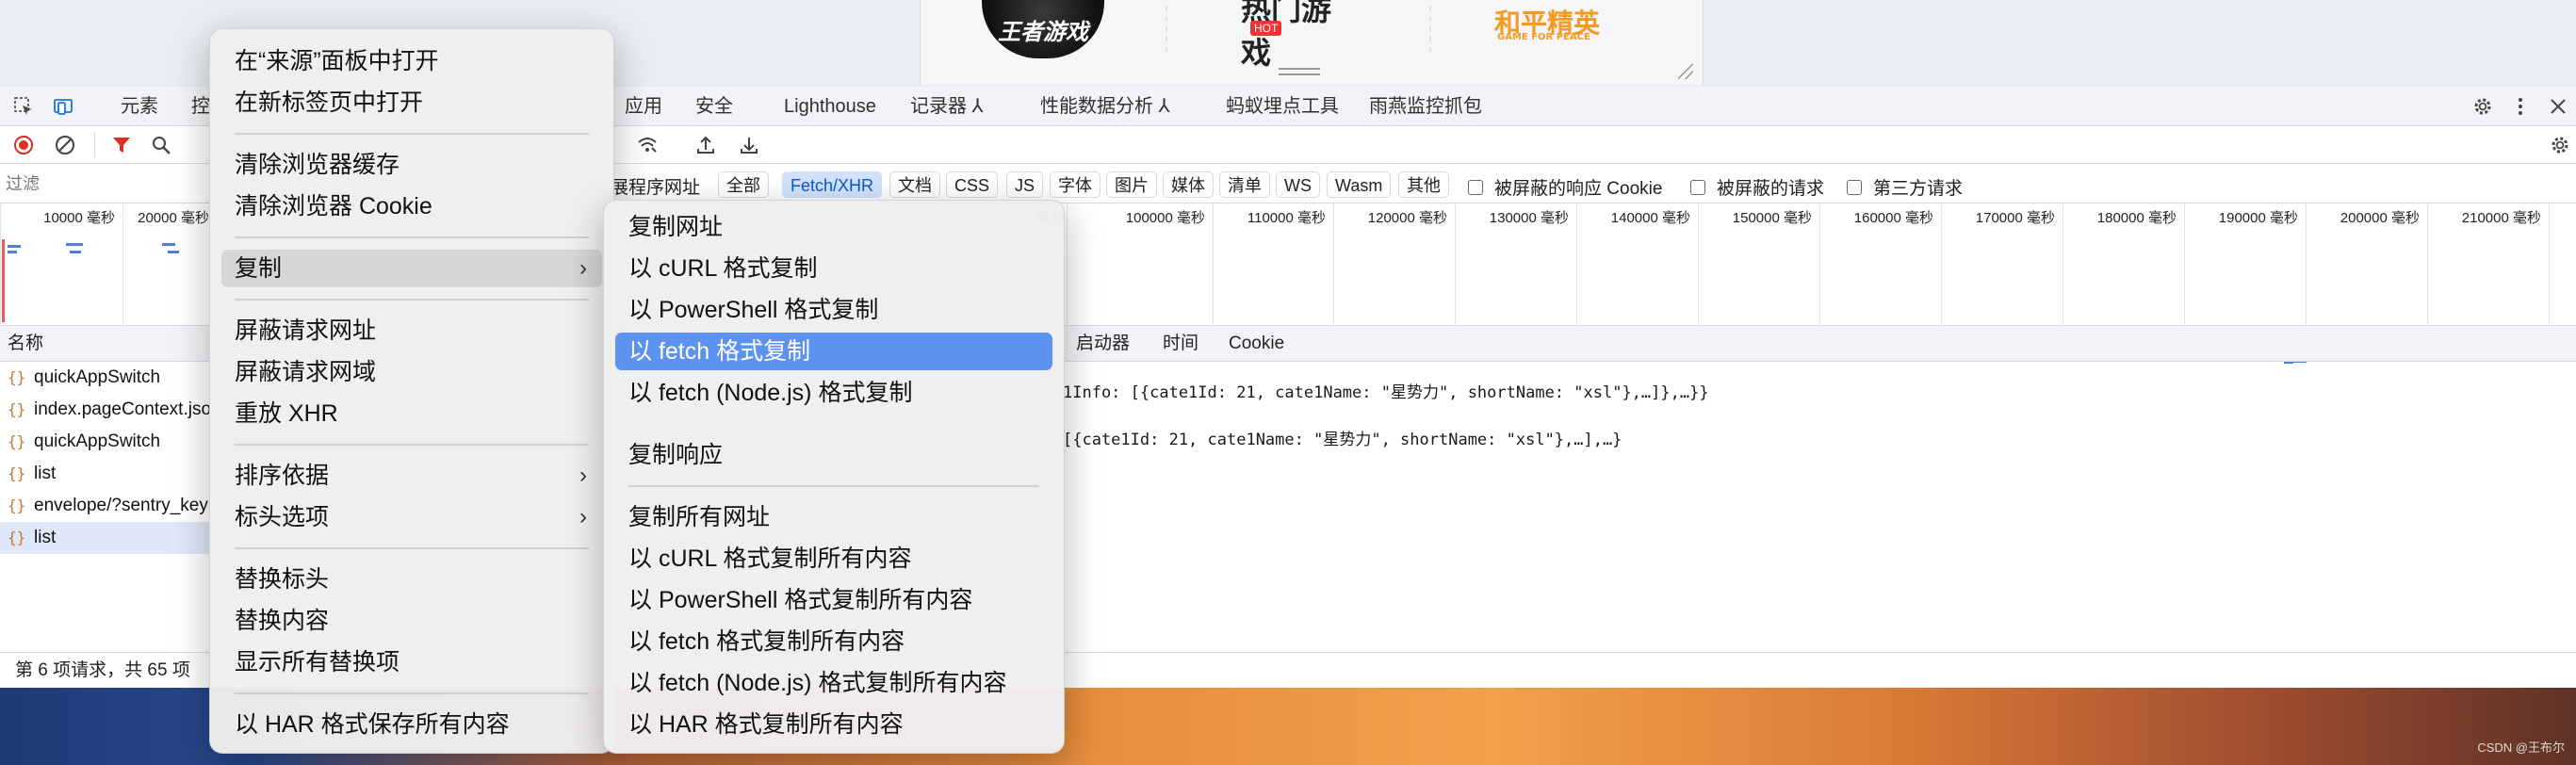 The image size is (2576, 765). I want to click on page-banner: 王者游戏 热门游戏 HOT 和平精英 GAME FOR PEACE, so click(1312, 42).